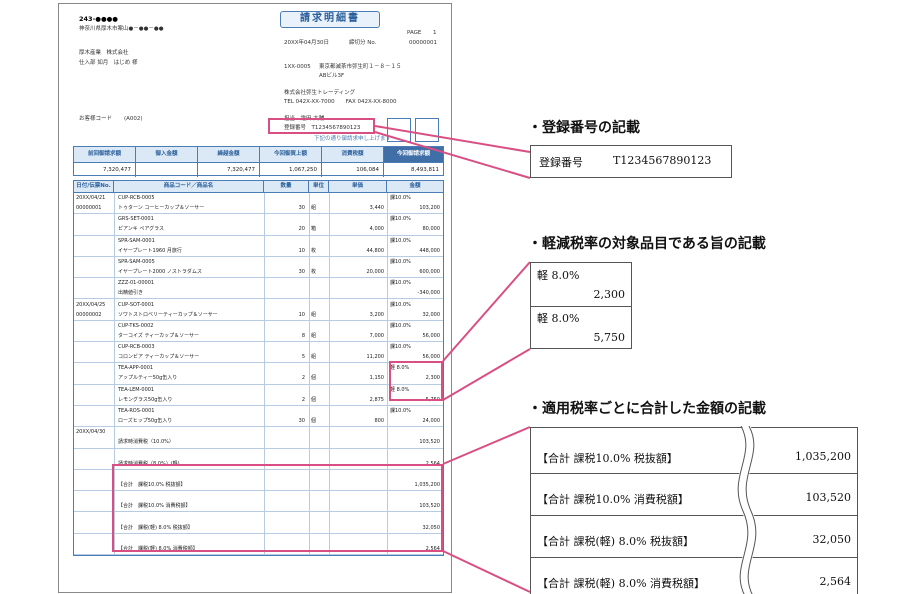 Image resolution: width=900 pixels, height=594 pixels. I want to click on summary-value: 106,084, so click(353, 169).